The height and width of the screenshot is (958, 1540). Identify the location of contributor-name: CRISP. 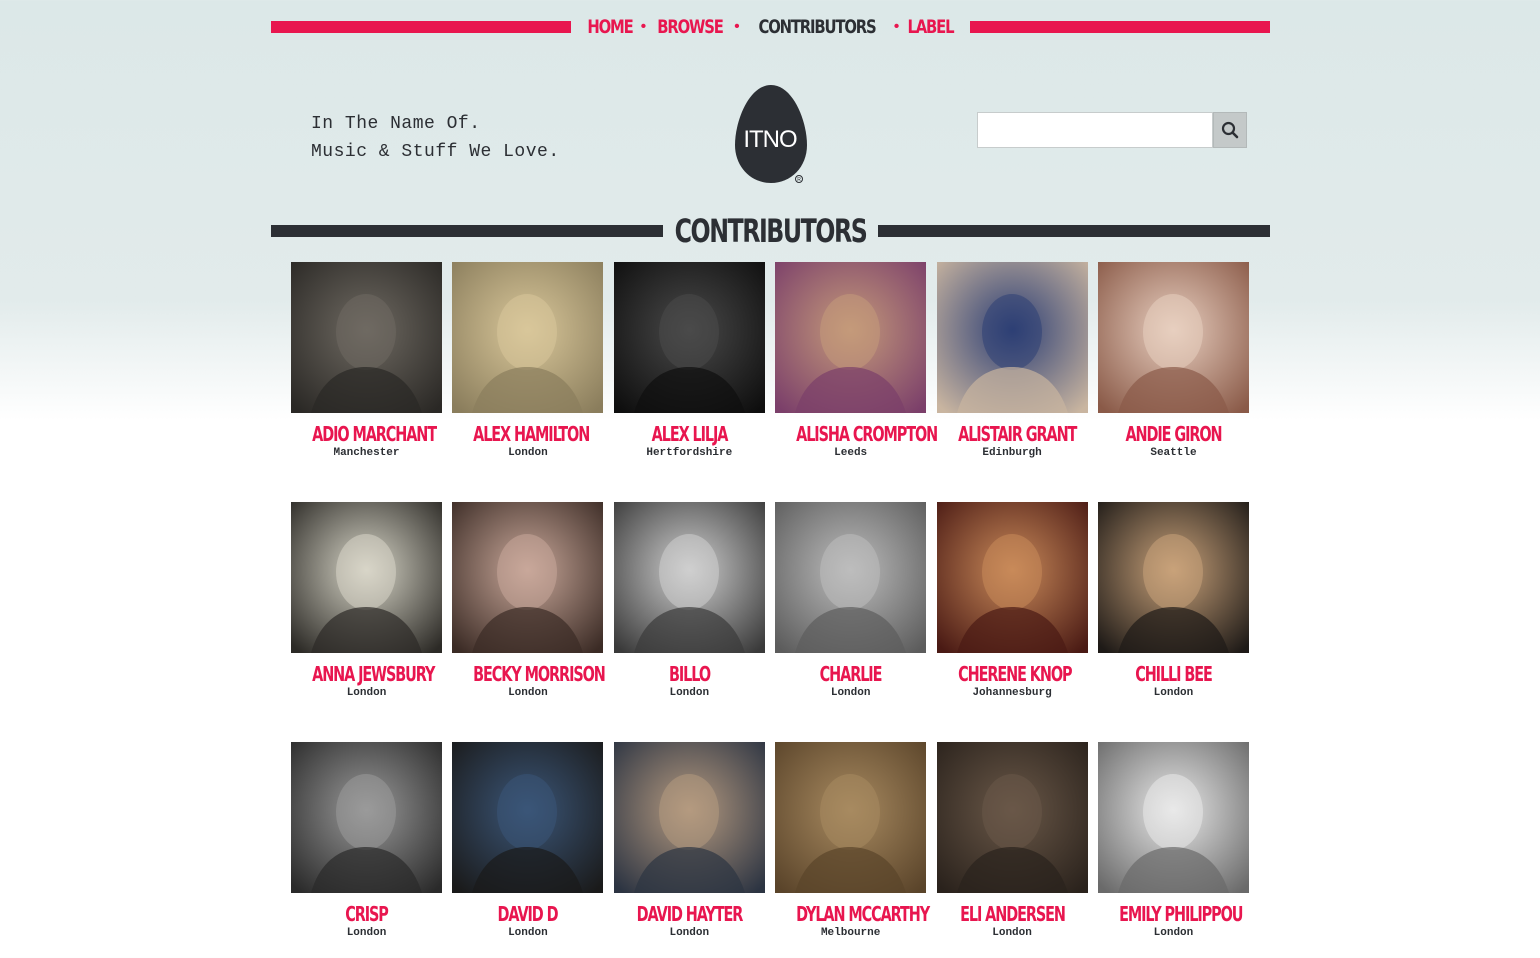
(366, 914).